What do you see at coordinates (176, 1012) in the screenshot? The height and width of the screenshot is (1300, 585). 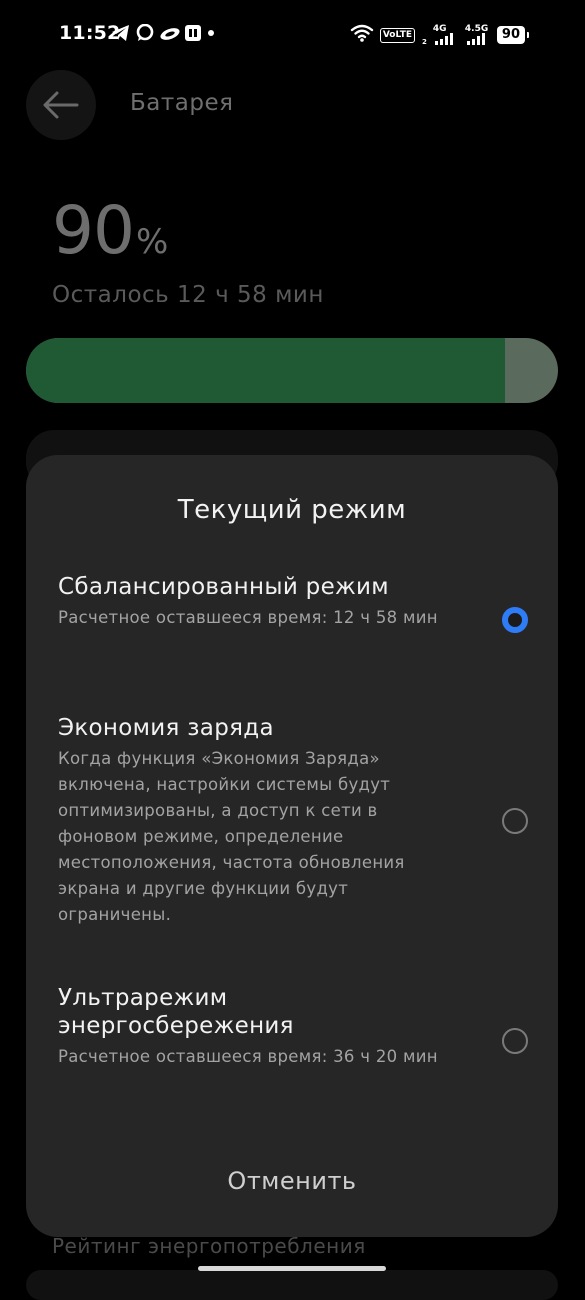 I see `option-title: Ультрарежим энергосбережения` at bounding box center [176, 1012].